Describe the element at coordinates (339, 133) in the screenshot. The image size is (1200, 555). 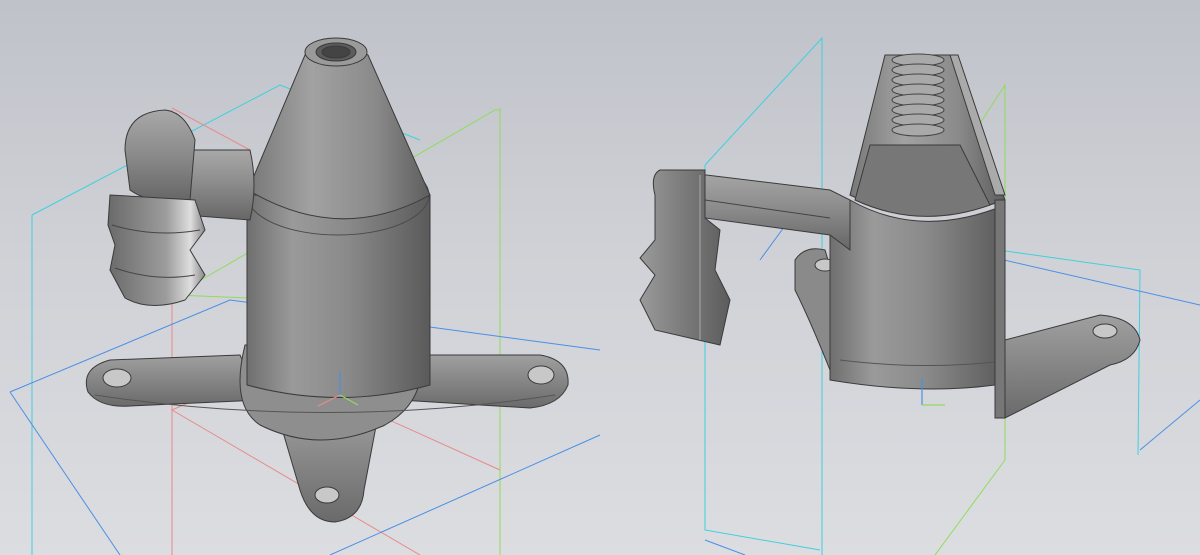
I see `cone-top` at that location.